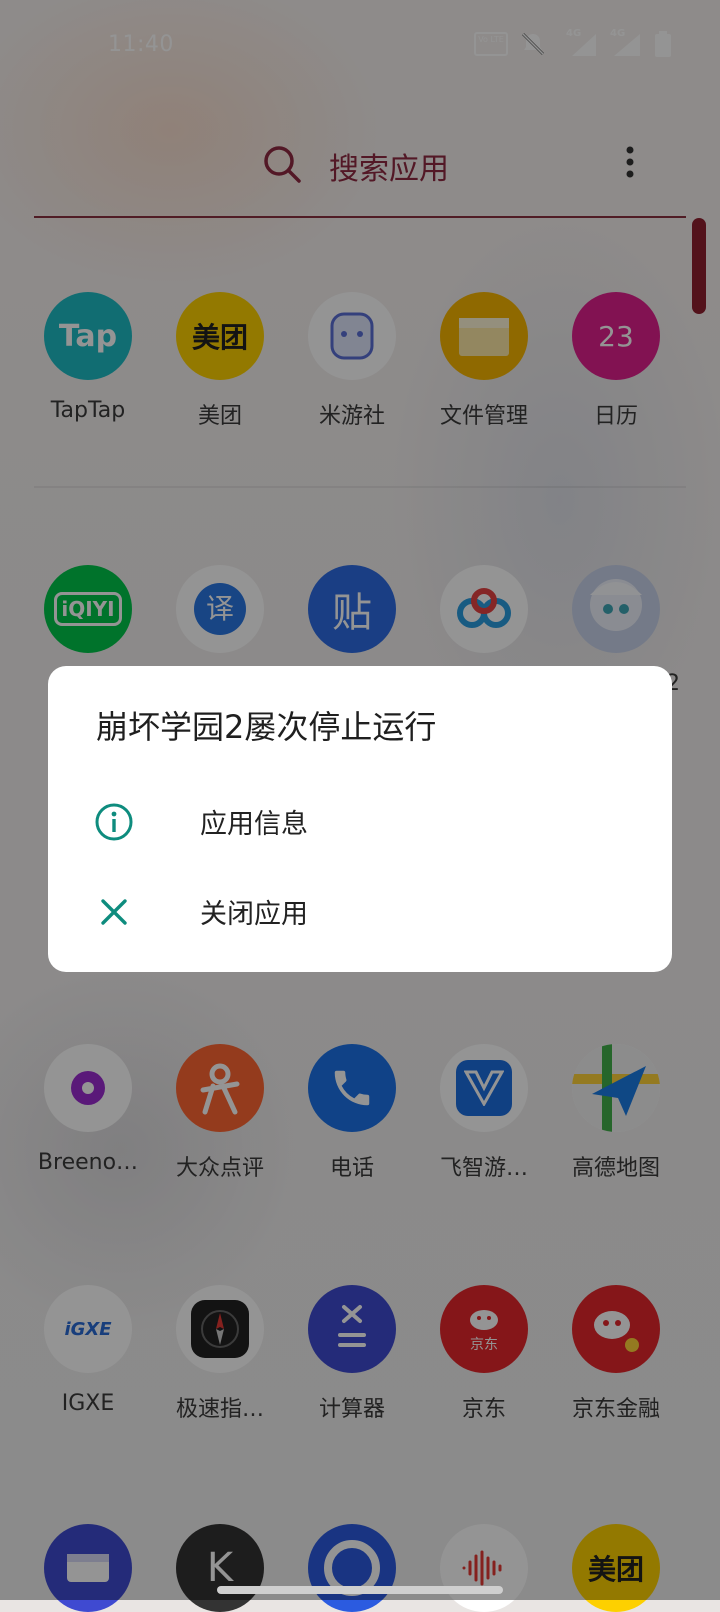  What do you see at coordinates (360, 822) in the screenshot?
I see `app-info-option: 应用信息` at bounding box center [360, 822].